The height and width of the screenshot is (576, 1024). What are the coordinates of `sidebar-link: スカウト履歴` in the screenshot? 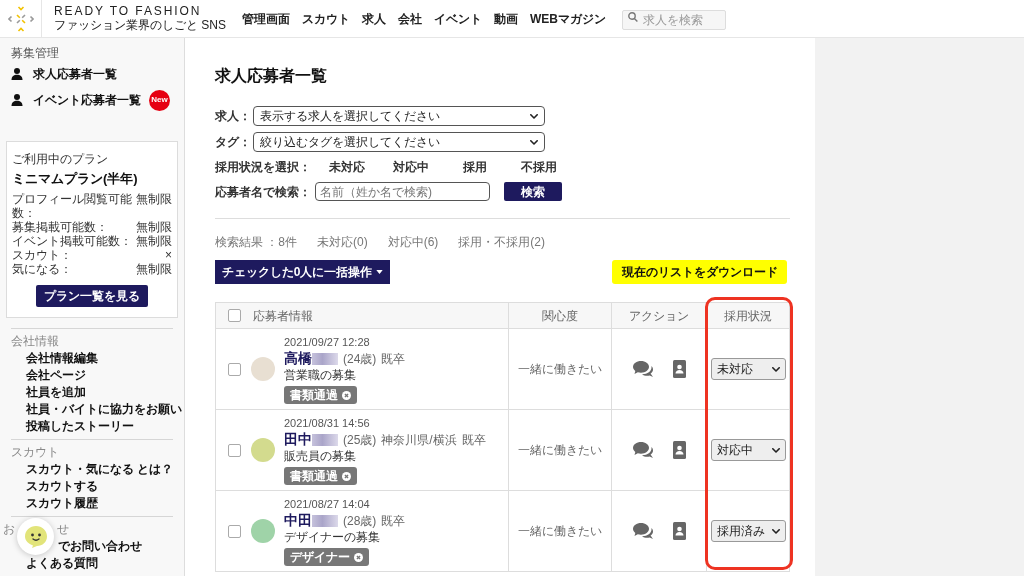 It's located at (62, 502).